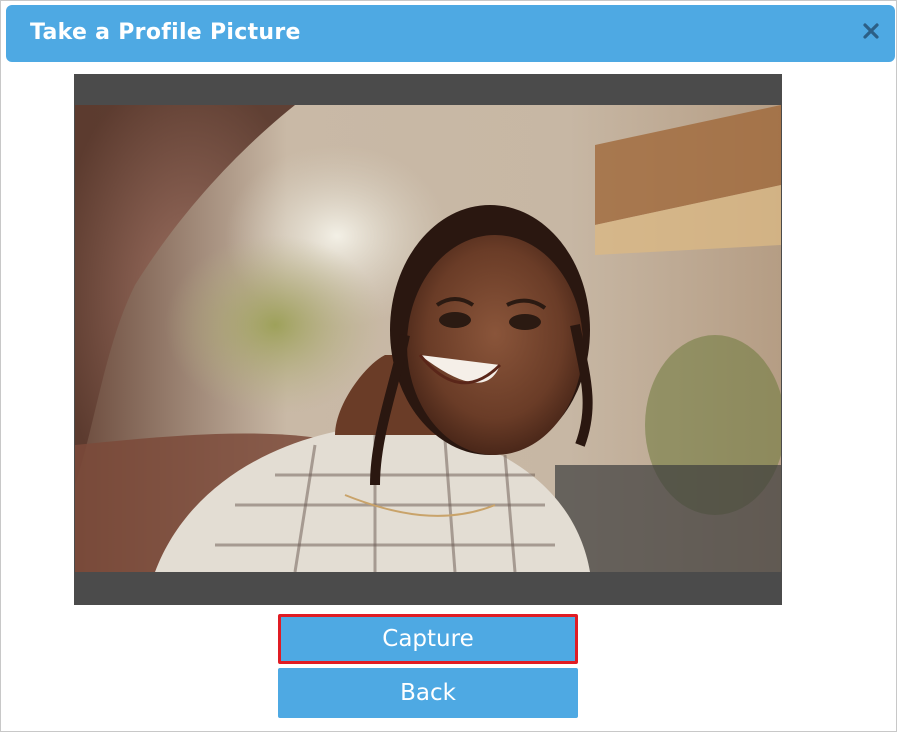 The width and height of the screenshot is (897, 732). What do you see at coordinates (871, 31) in the screenshot?
I see `close-icon` at bounding box center [871, 31].